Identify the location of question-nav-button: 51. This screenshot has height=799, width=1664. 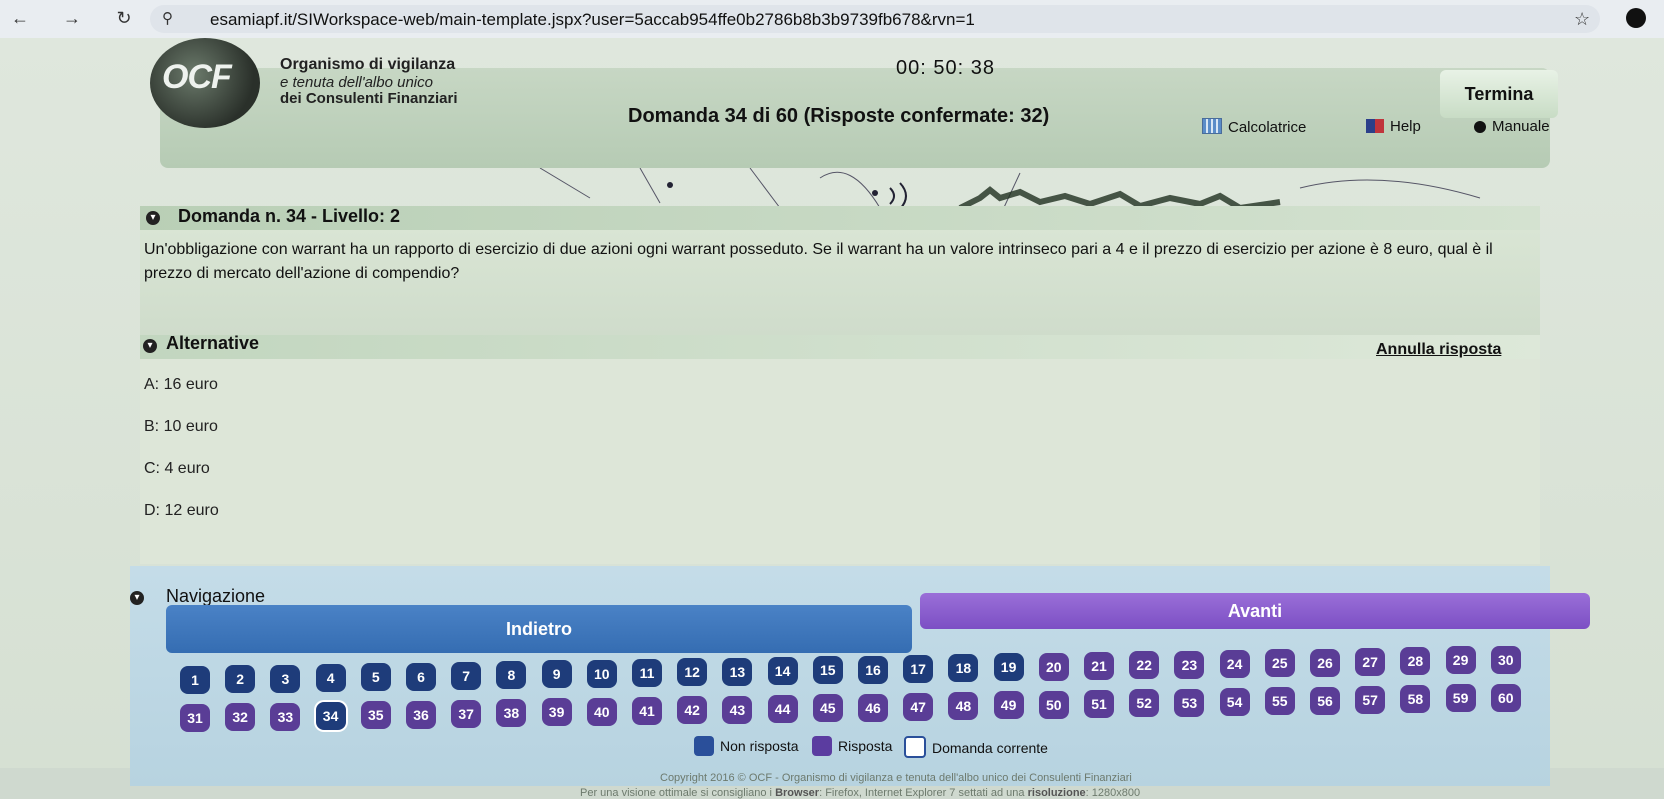
(1099, 704).